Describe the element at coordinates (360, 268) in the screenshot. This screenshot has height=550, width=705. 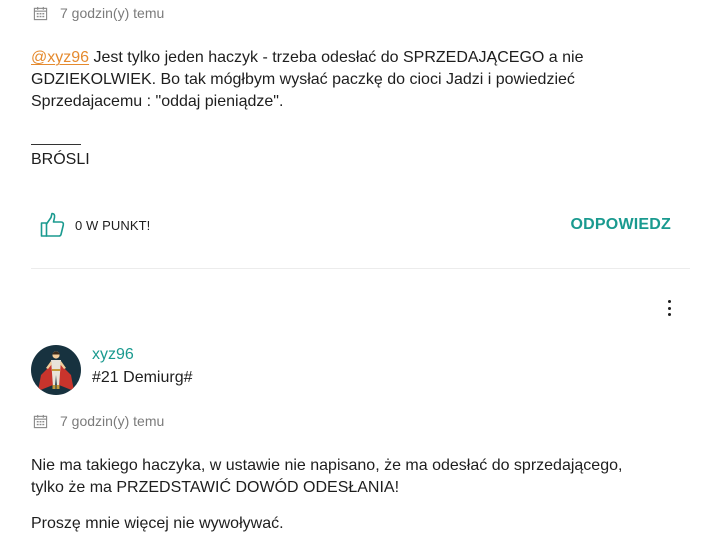
I see `comment-divider` at that location.